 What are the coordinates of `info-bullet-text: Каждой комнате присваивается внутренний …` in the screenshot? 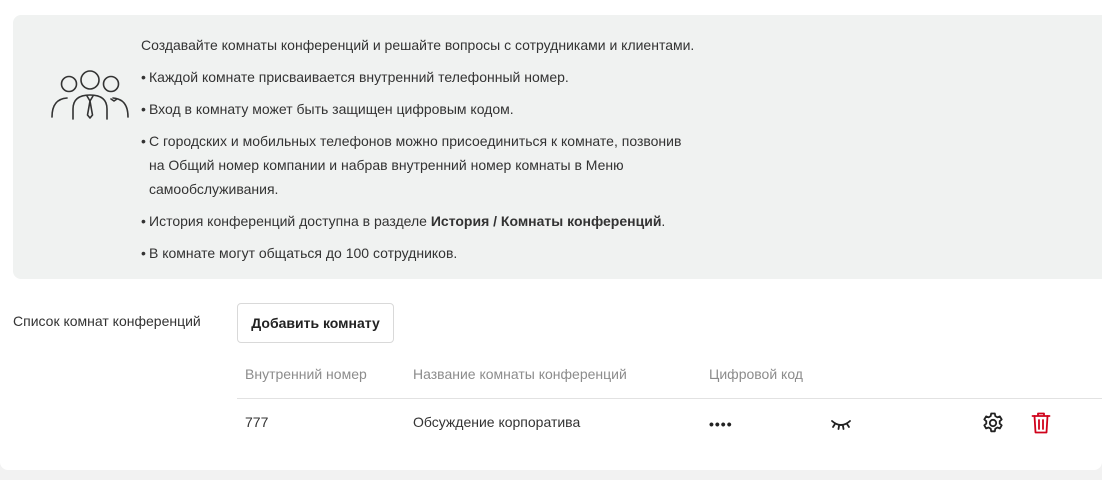 It's located at (359, 77).